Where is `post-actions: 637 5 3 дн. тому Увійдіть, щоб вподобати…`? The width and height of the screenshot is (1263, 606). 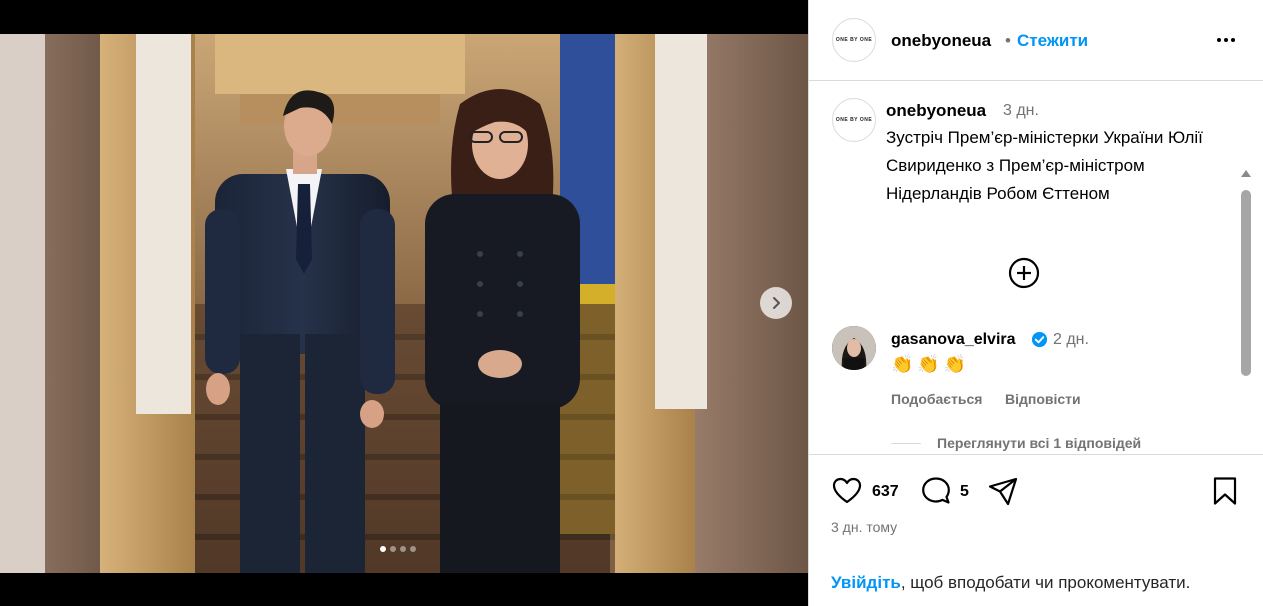 post-actions: 637 5 3 дн. тому Увійдіть, щоб вподобати… is located at coordinates (1036, 530).